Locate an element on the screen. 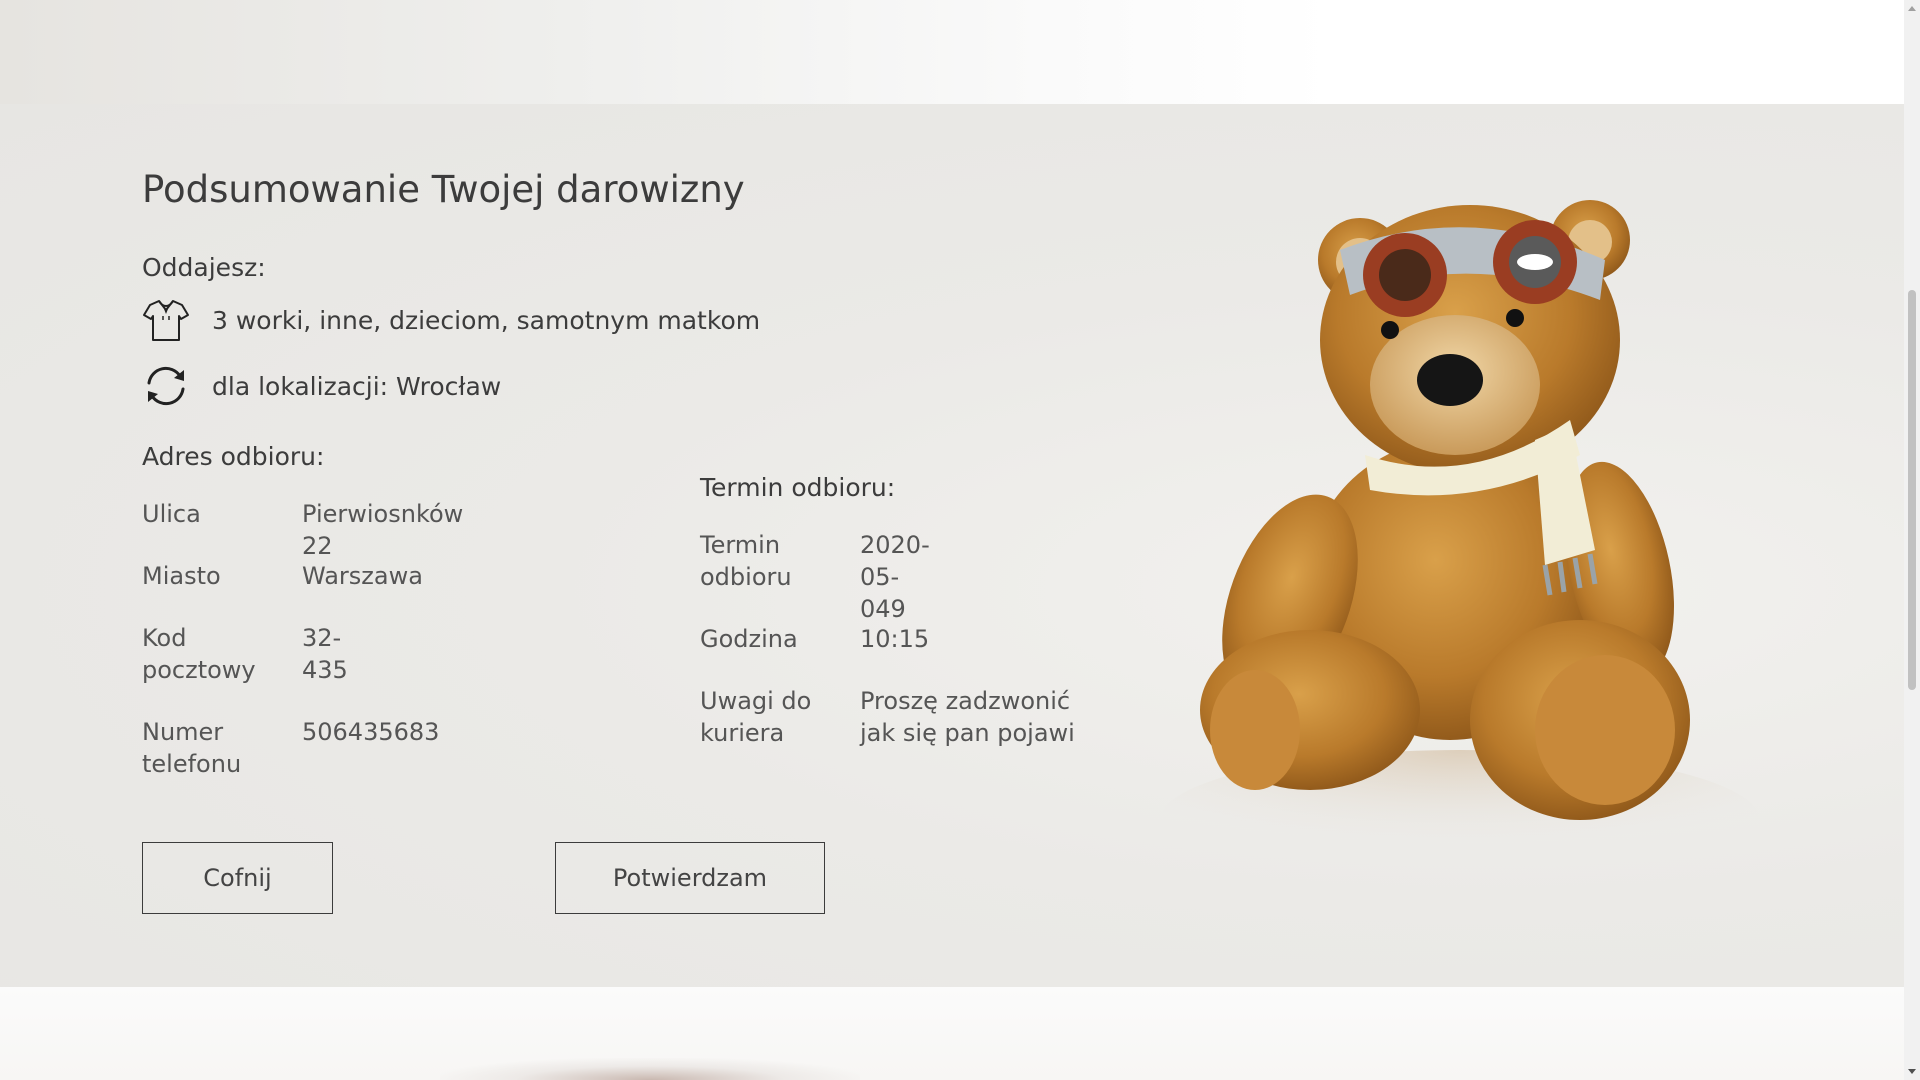 This screenshot has width=1920, height=1080. street-value: Pierwiosnków 22 is located at coordinates (383, 530).